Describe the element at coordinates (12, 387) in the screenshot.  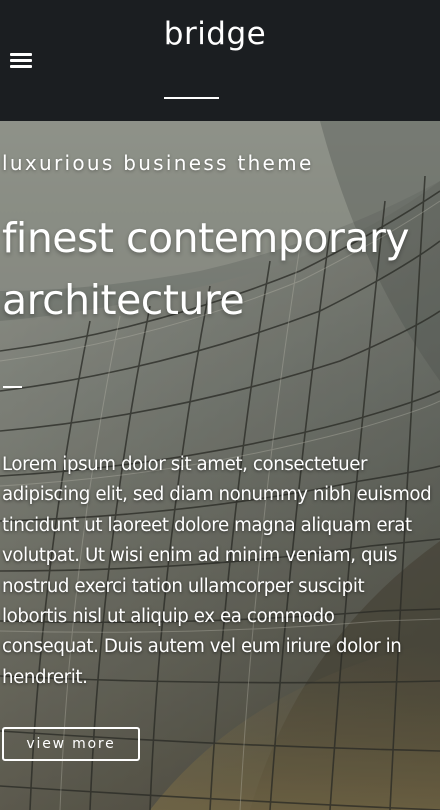
I see `hero-divider` at that location.